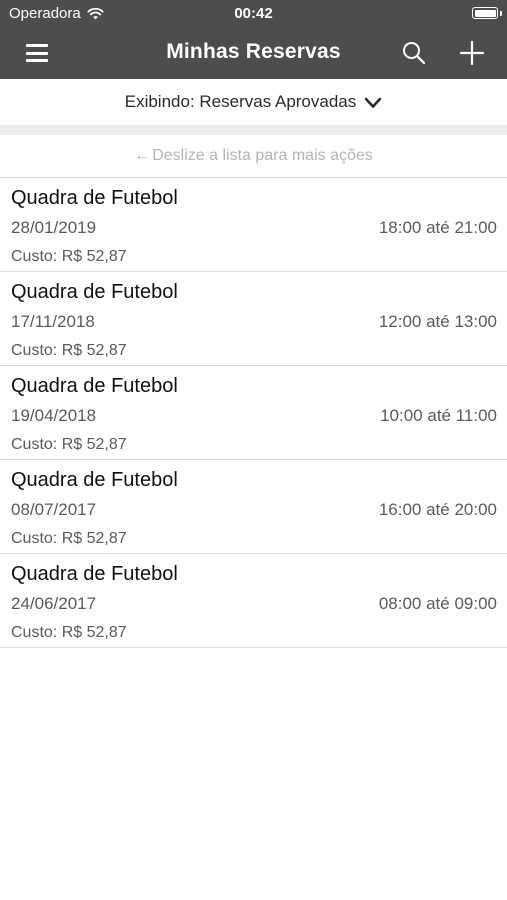  I want to click on filter-selector: Exibindo: Reservas Aprovadas, so click(253, 102).